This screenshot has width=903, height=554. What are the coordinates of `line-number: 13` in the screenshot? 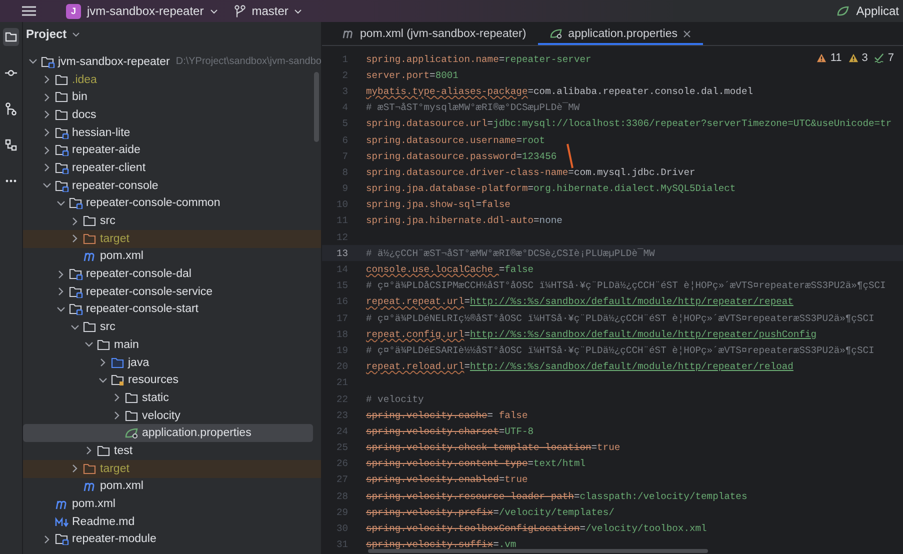 It's located at (341, 253).